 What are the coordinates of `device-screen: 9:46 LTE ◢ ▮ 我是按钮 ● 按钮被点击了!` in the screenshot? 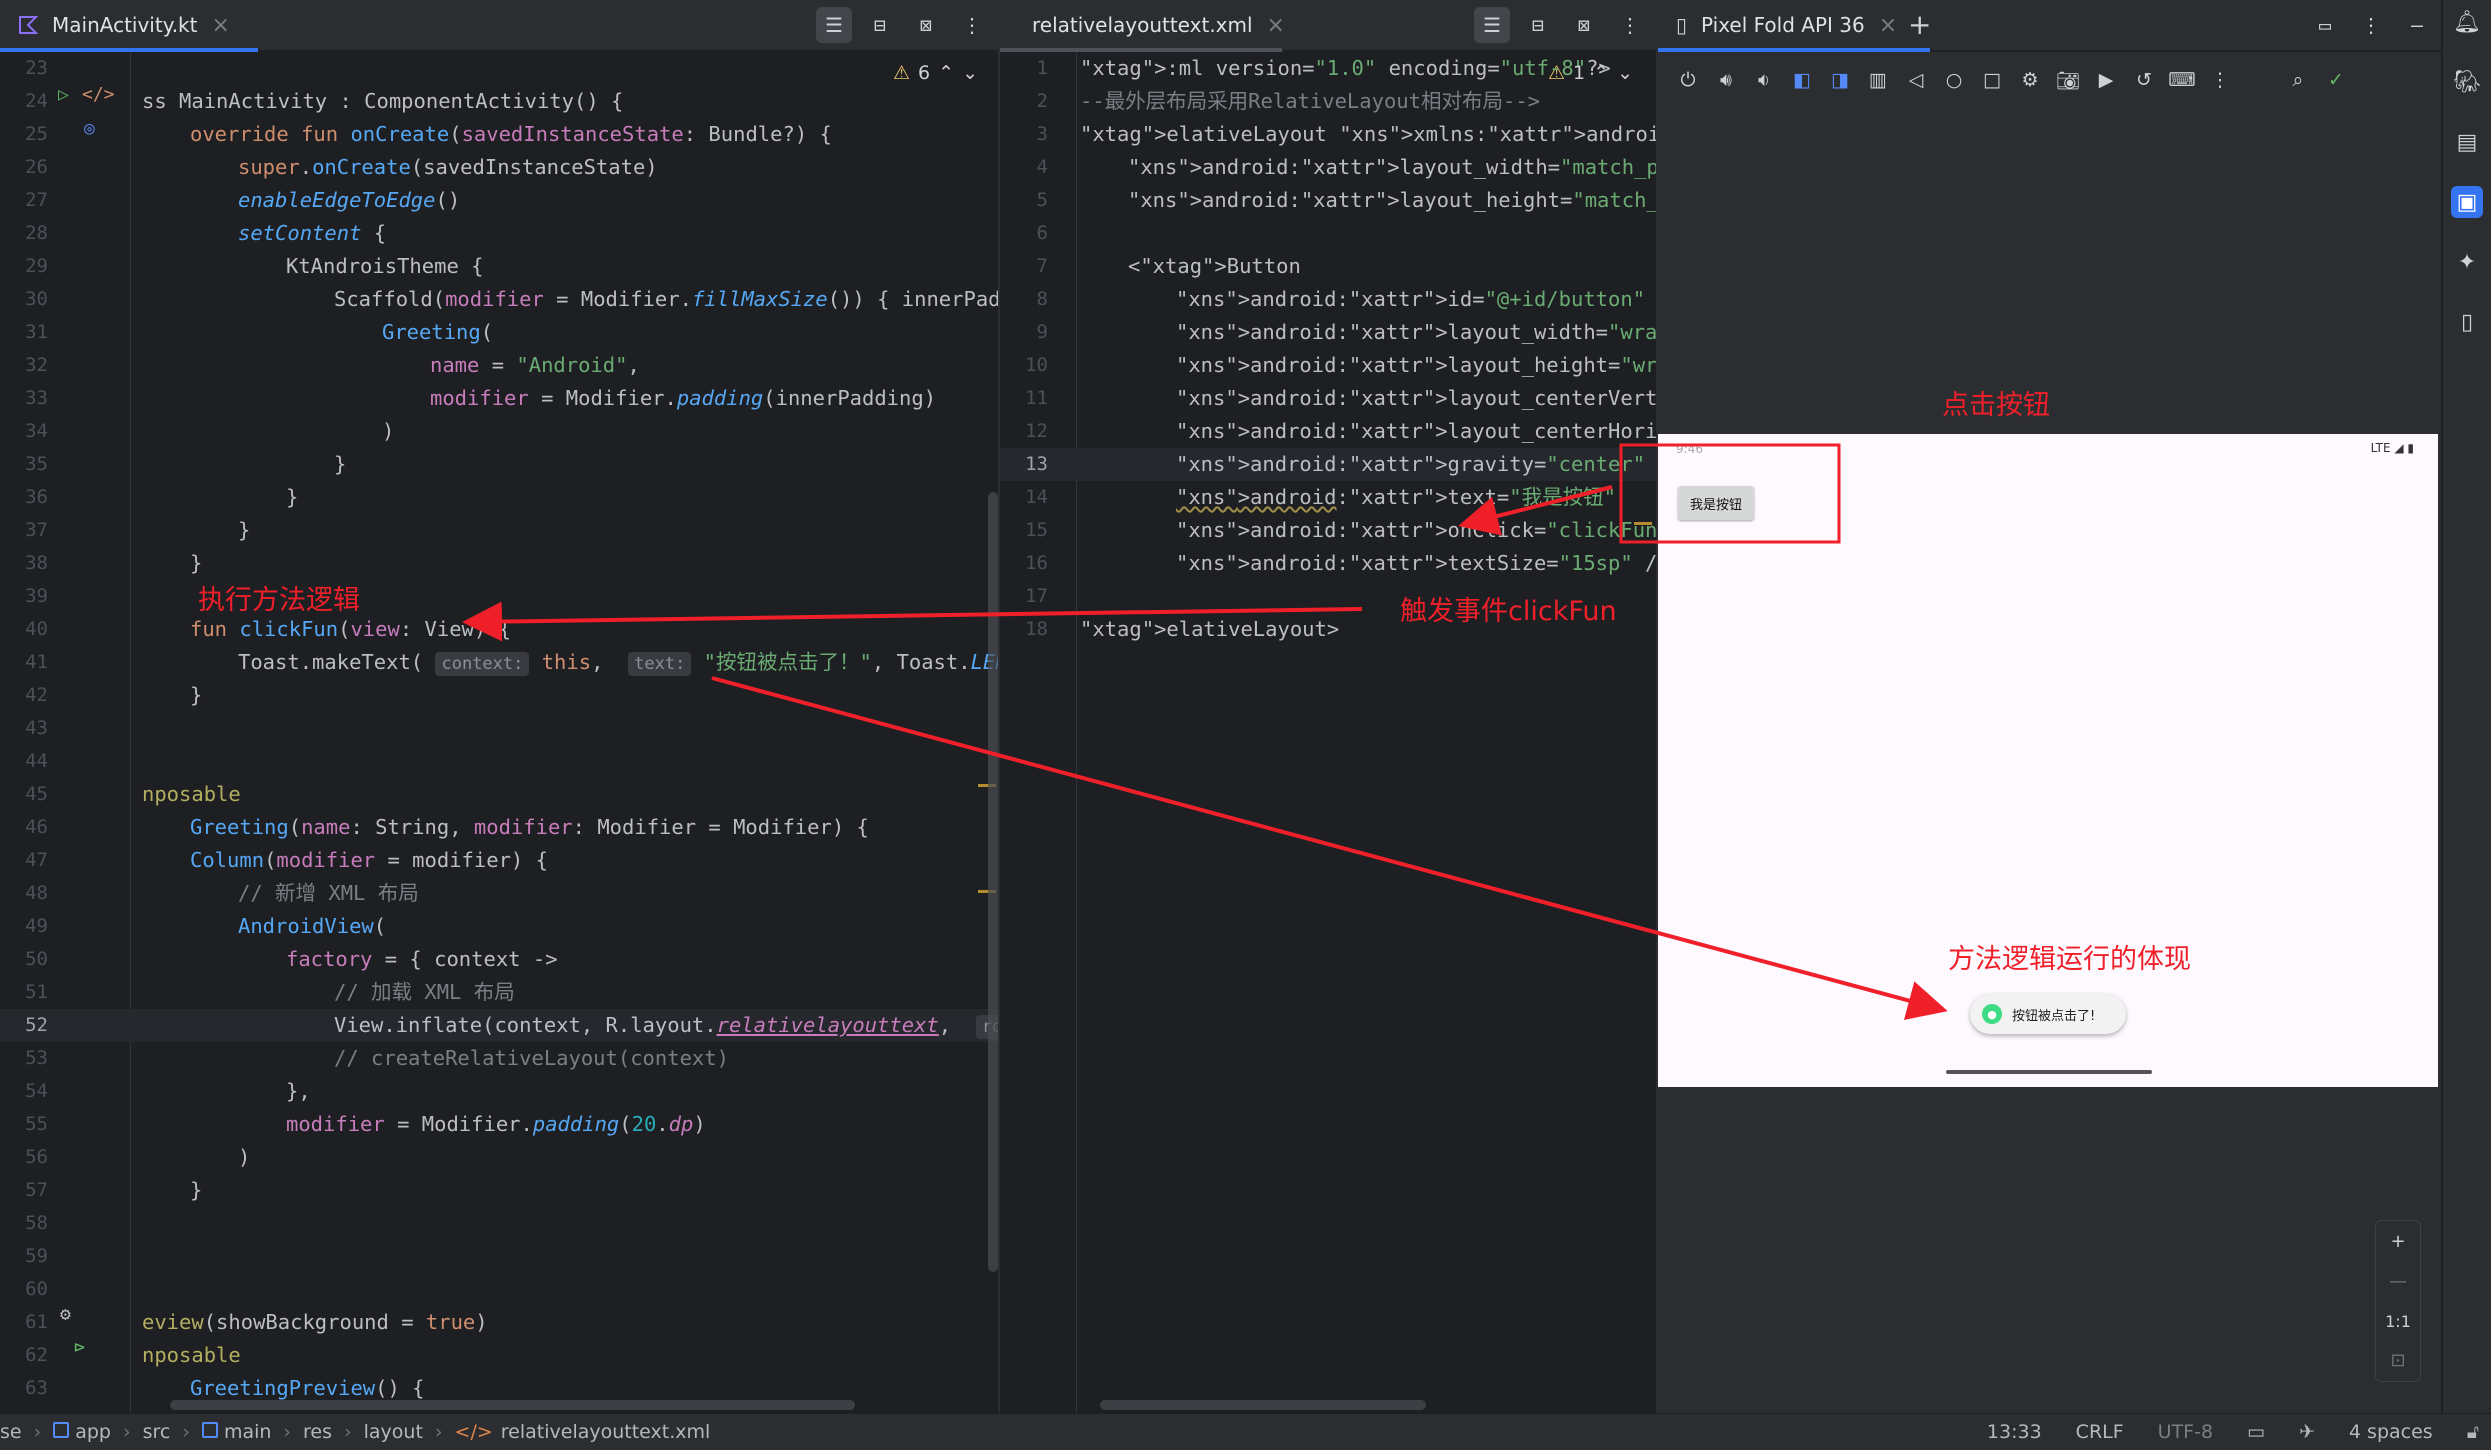 It's located at (2048, 760).